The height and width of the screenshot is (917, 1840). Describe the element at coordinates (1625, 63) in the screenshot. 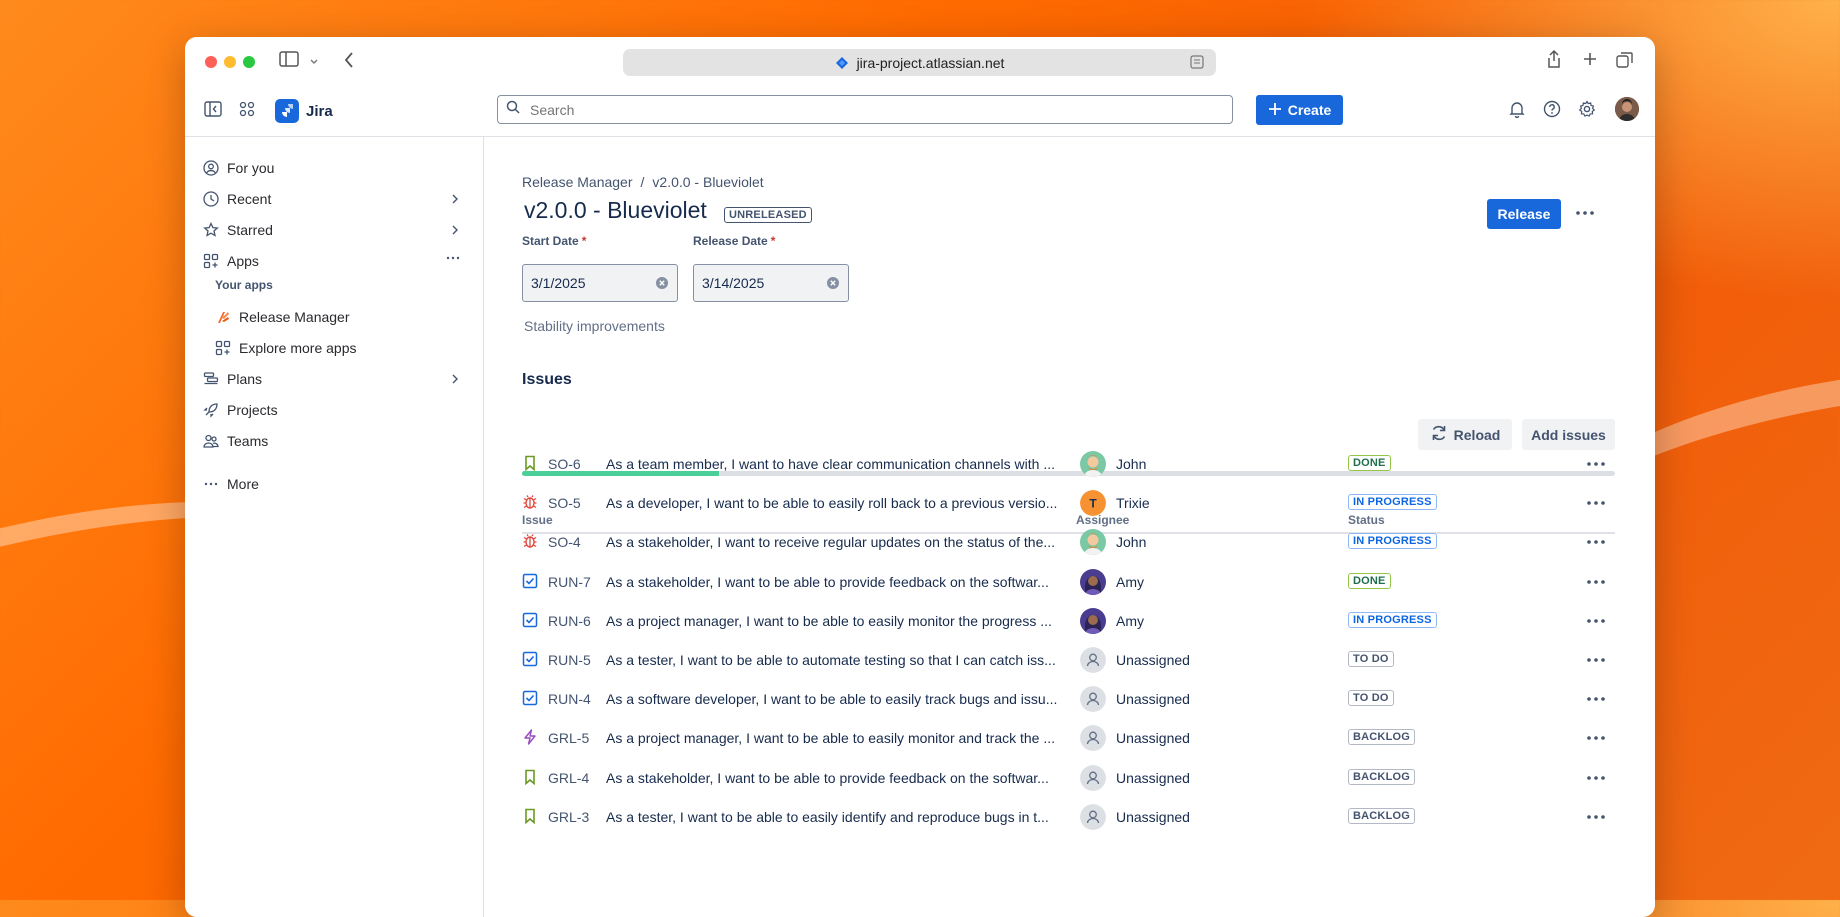

I see `tab-overview-icon` at that location.